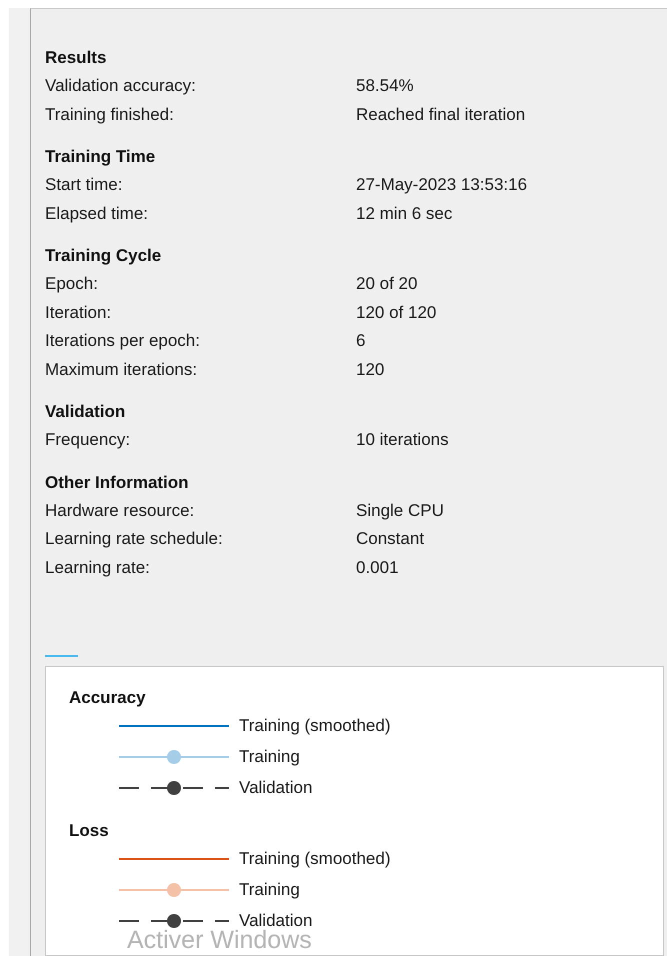 The width and height of the screenshot is (667, 956). I want to click on field-label: Iterations per epoch:, so click(122, 341).